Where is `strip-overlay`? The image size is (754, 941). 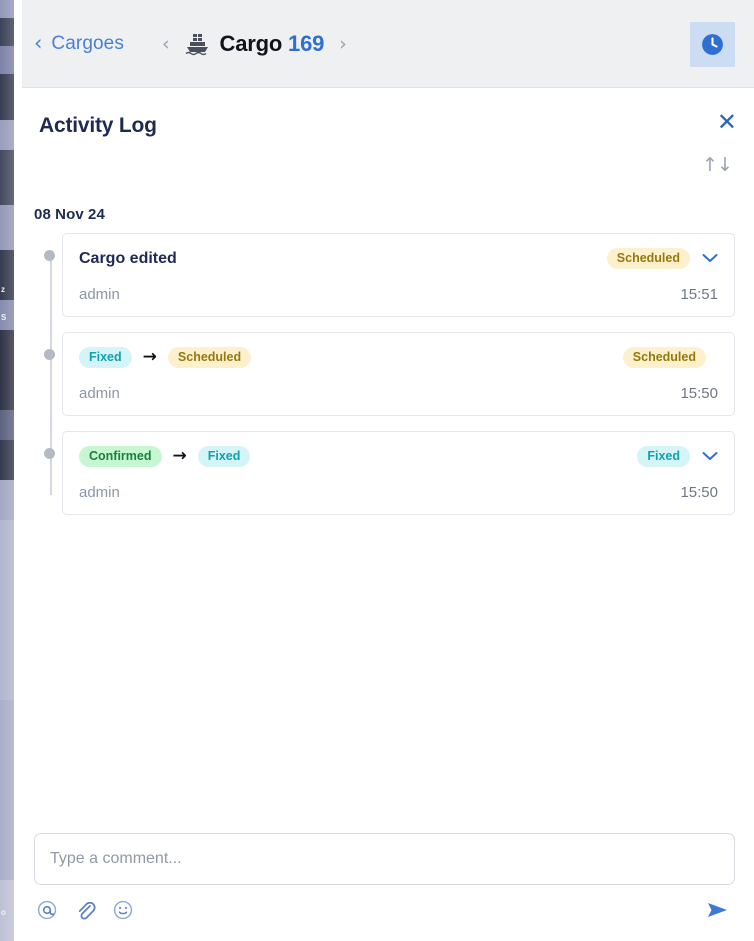 strip-overlay is located at coordinates (7, 470).